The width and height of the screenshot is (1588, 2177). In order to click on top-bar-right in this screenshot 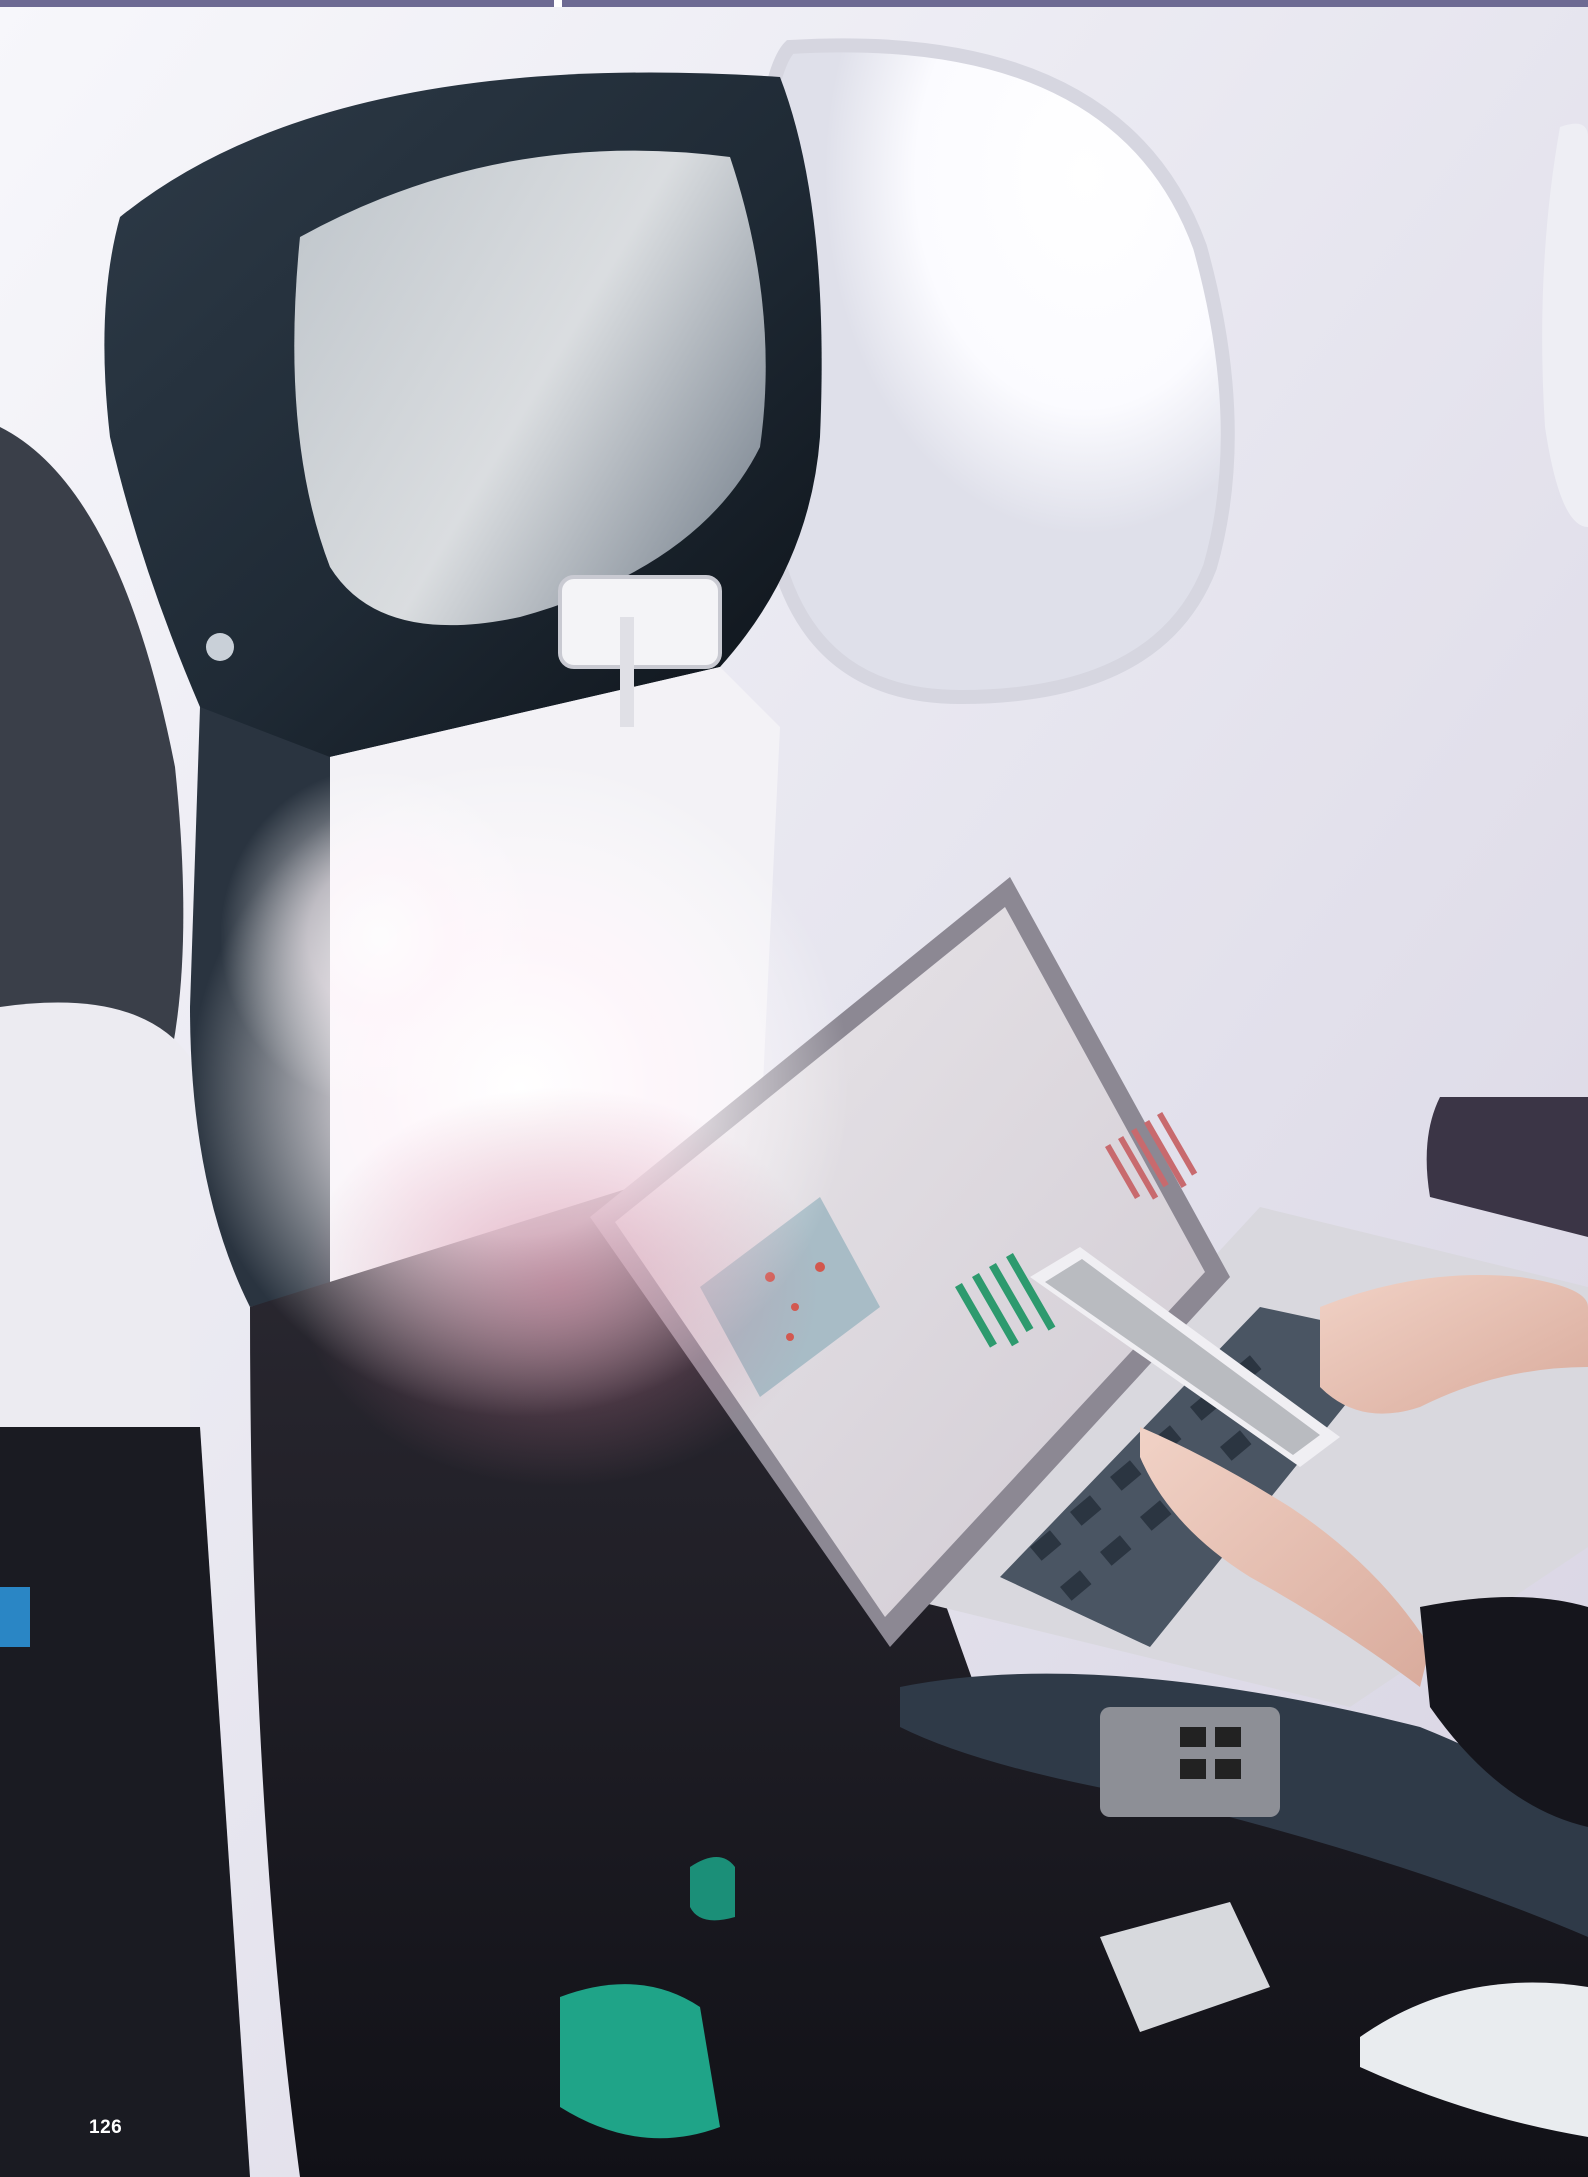, I will do `click(1075, 3)`.